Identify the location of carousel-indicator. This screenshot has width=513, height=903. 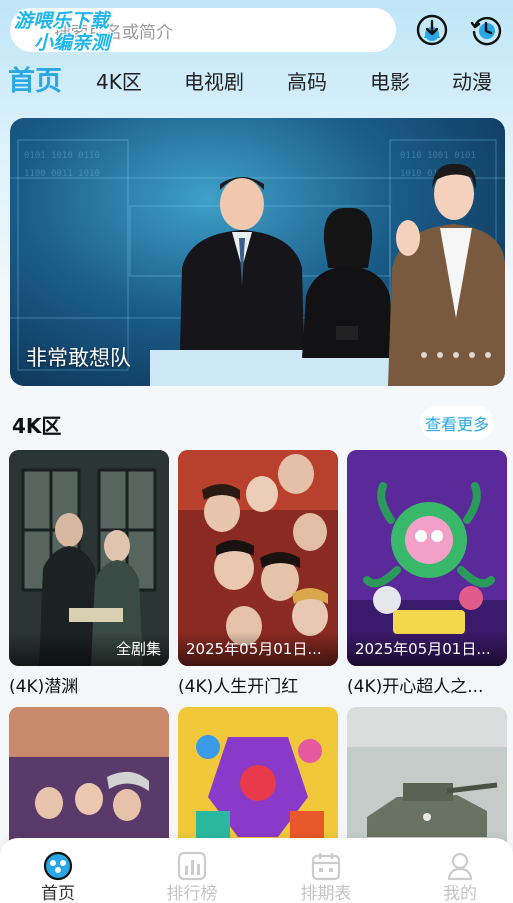
(456, 355).